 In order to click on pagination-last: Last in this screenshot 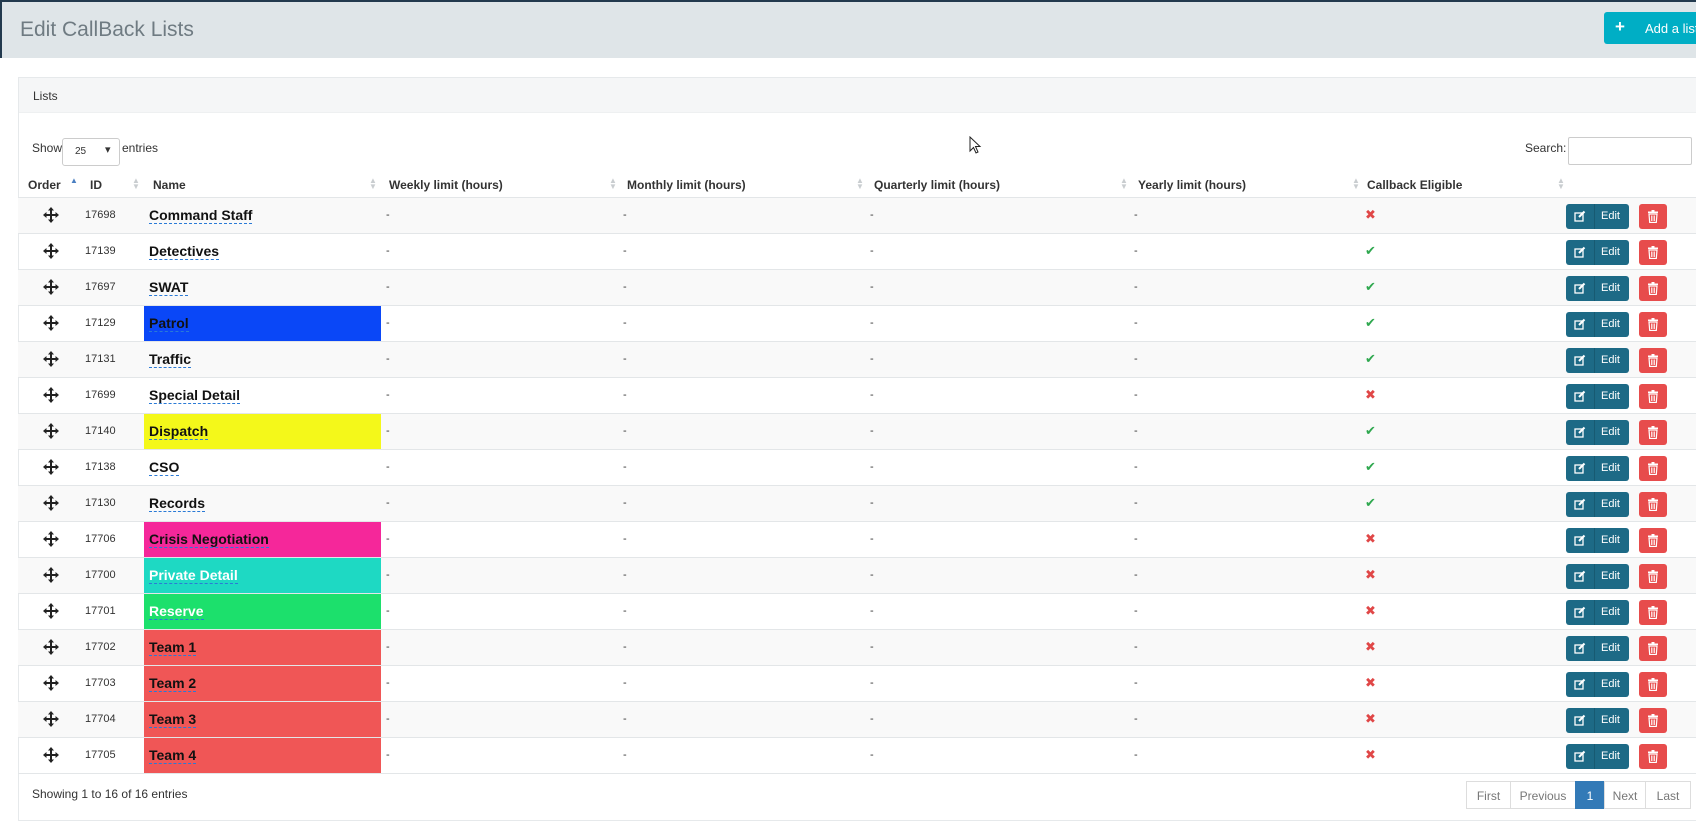, I will do `click(1668, 795)`.